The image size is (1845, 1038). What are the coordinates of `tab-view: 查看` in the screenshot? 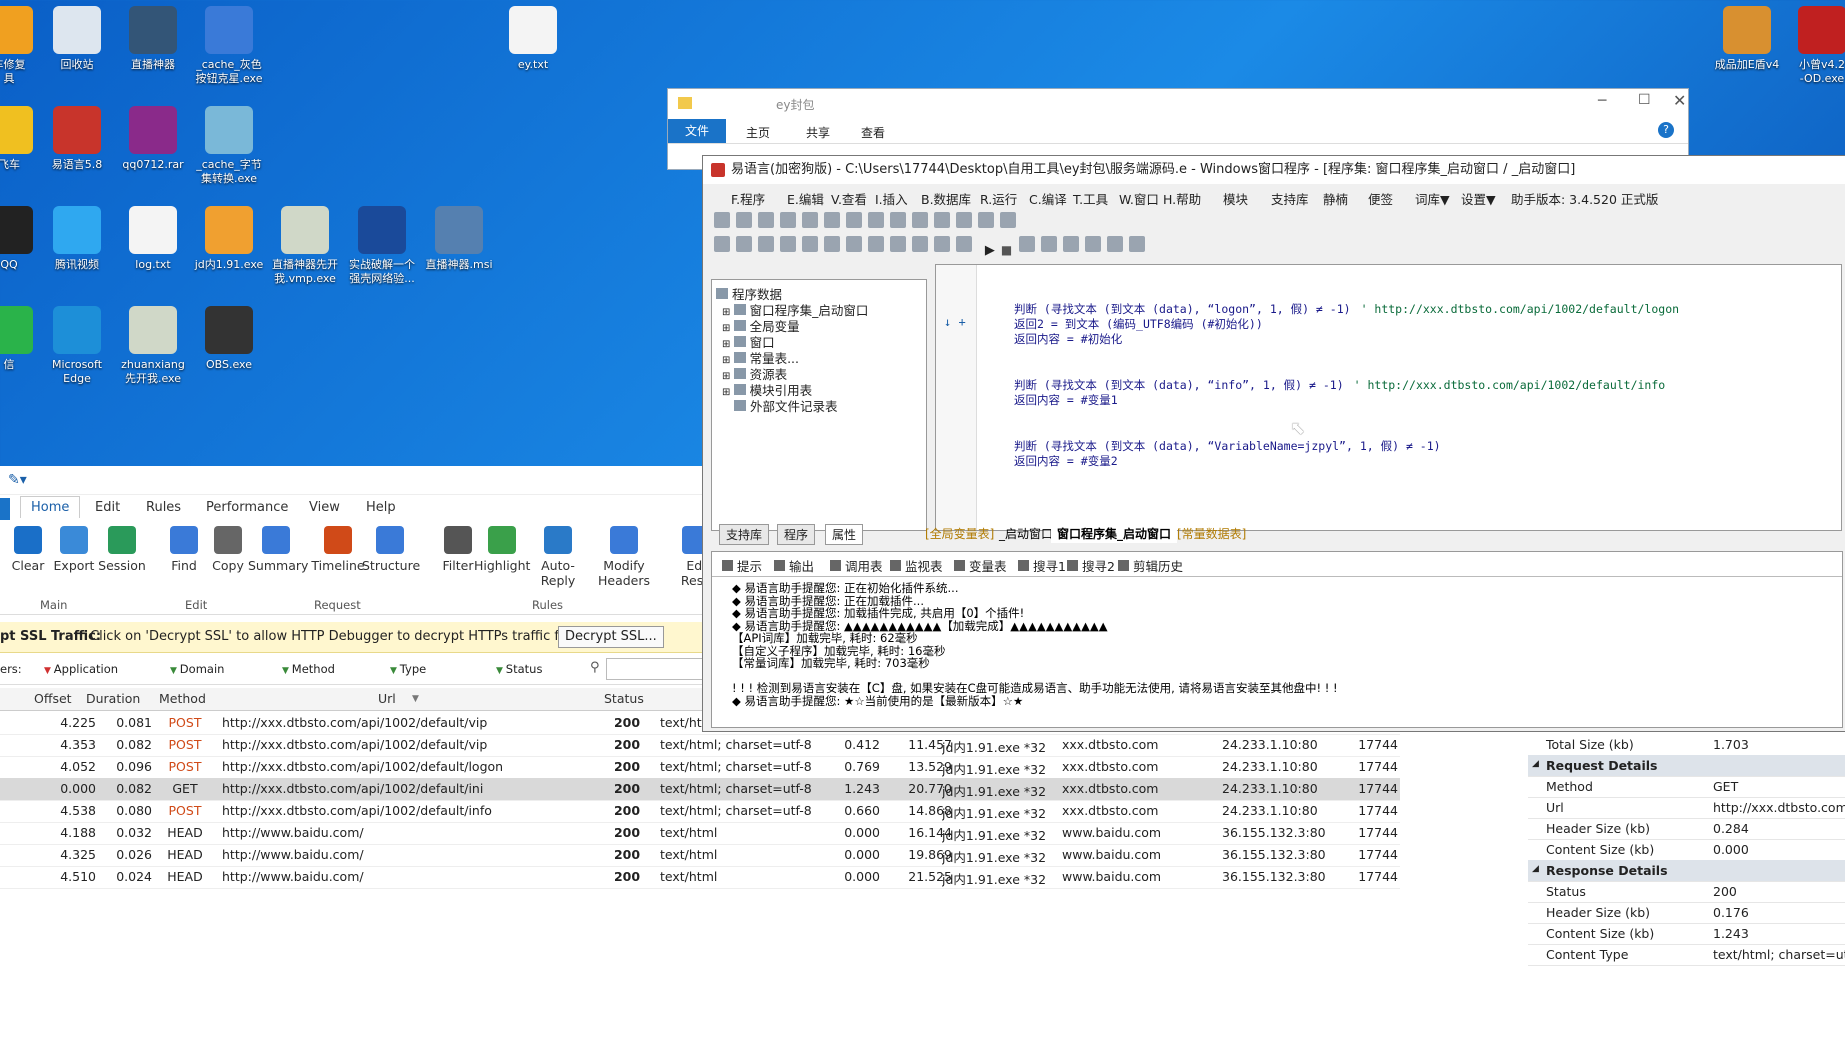 It's located at (873, 132).